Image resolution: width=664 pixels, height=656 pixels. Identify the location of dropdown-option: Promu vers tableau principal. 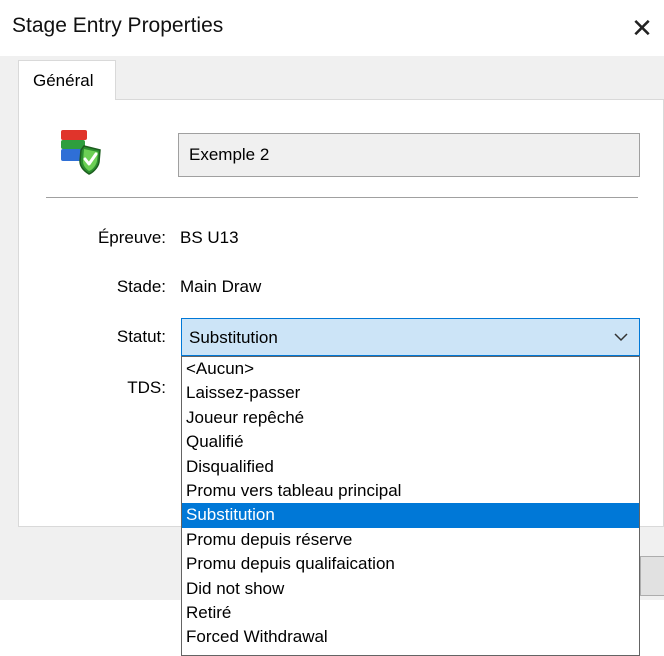
(410, 491).